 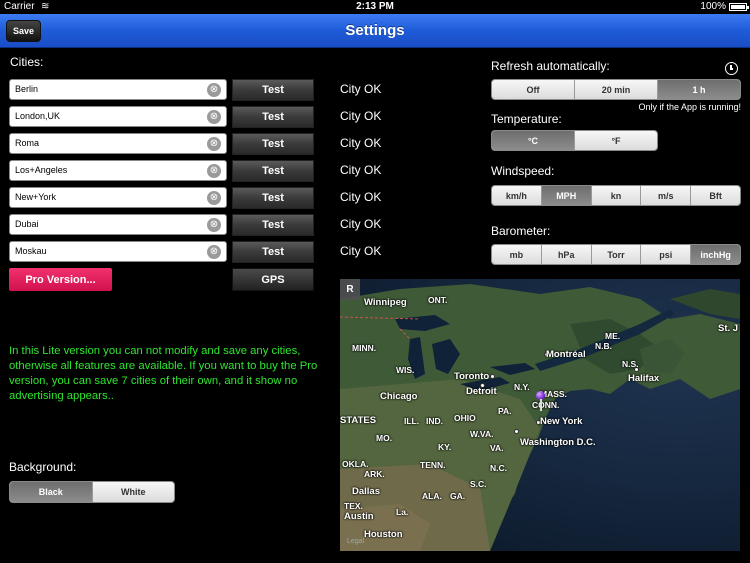 What do you see at coordinates (715, 254) in the screenshot?
I see `barometer-option: inchHg` at bounding box center [715, 254].